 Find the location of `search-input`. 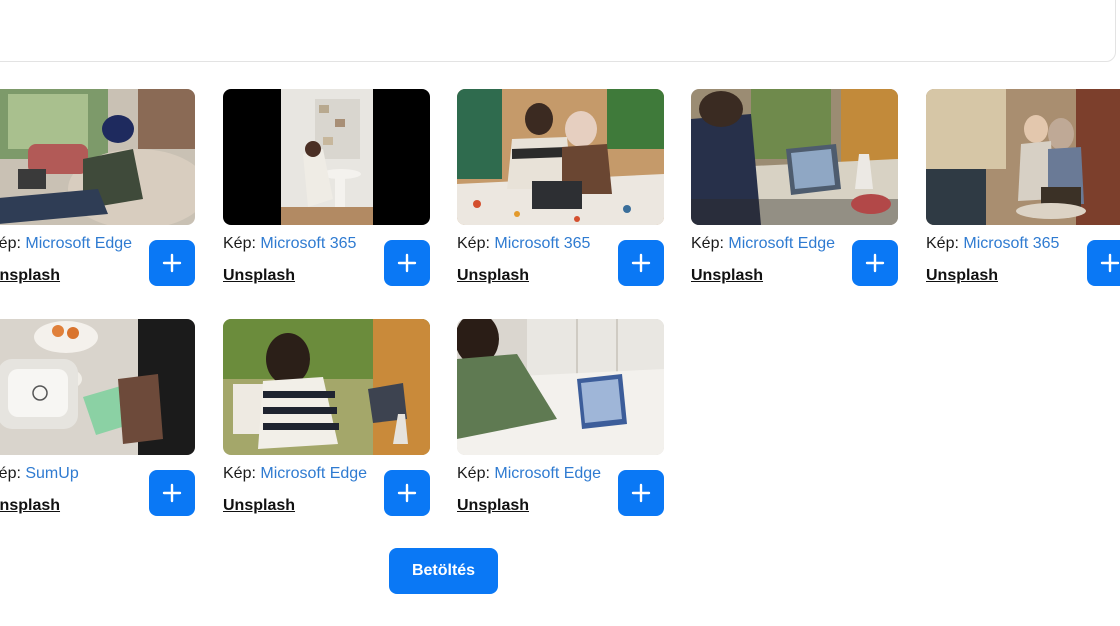

search-input is located at coordinates (558, 31).